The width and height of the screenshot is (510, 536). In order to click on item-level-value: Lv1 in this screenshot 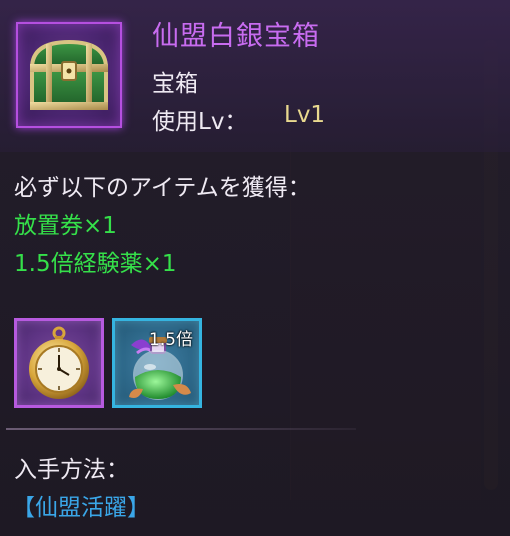, I will do `click(305, 115)`.